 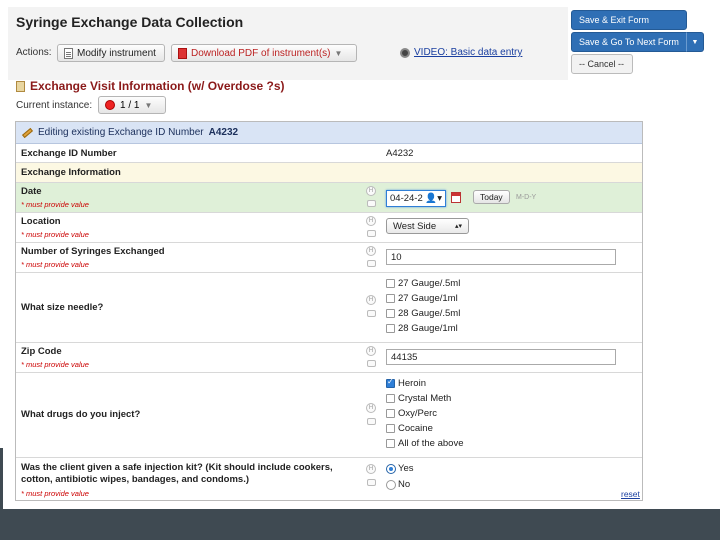 I want to click on person-icon: 👤▾, so click(x=433, y=198).